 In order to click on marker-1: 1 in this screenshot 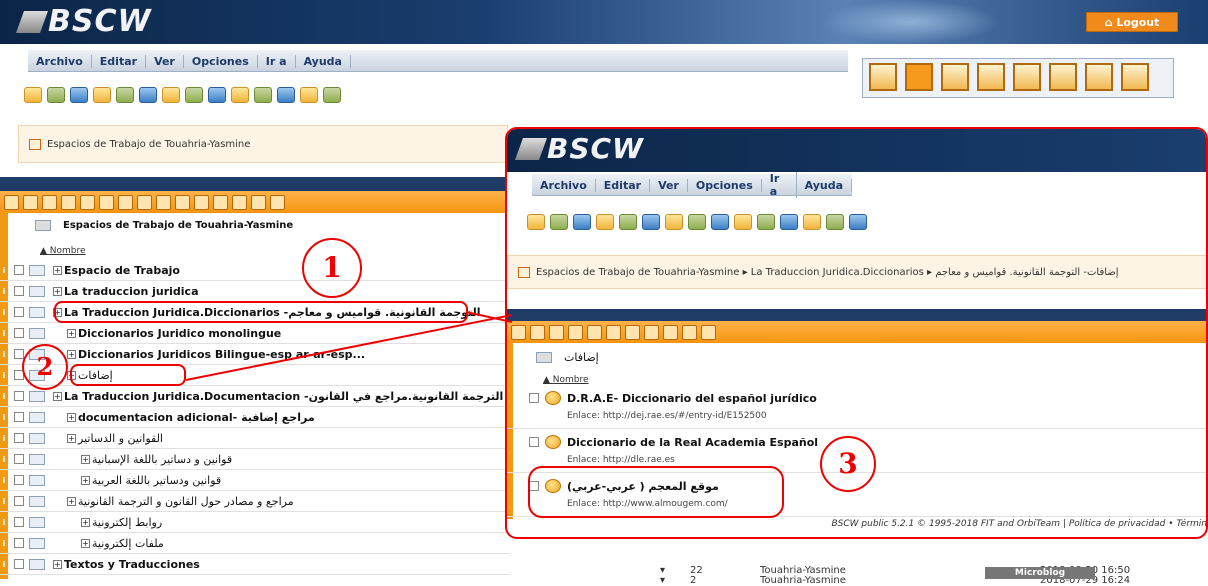, I will do `click(332, 268)`.